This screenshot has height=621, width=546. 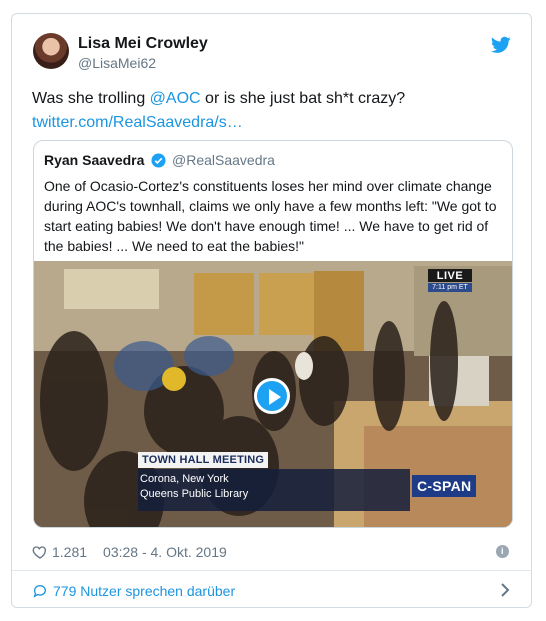 I want to click on comment-bubble-icon, so click(x=39, y=591).